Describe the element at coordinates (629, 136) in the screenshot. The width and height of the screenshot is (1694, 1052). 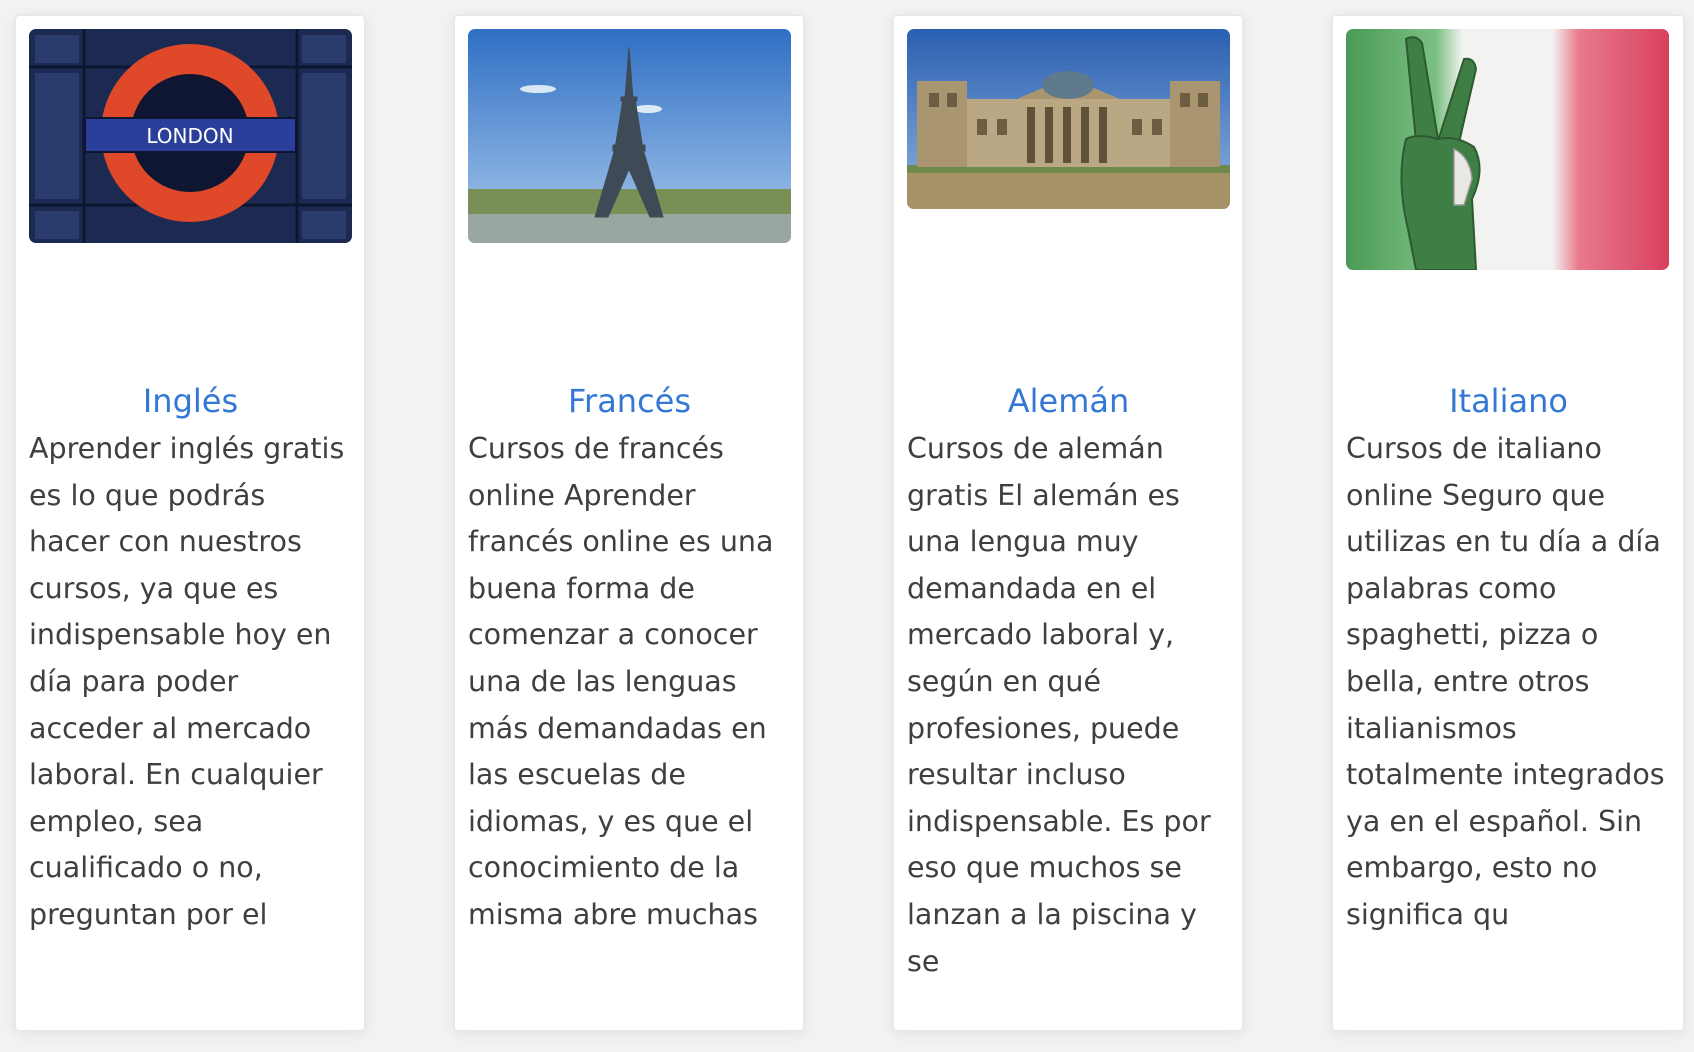
I see `eiffel-tower-image` at that location.